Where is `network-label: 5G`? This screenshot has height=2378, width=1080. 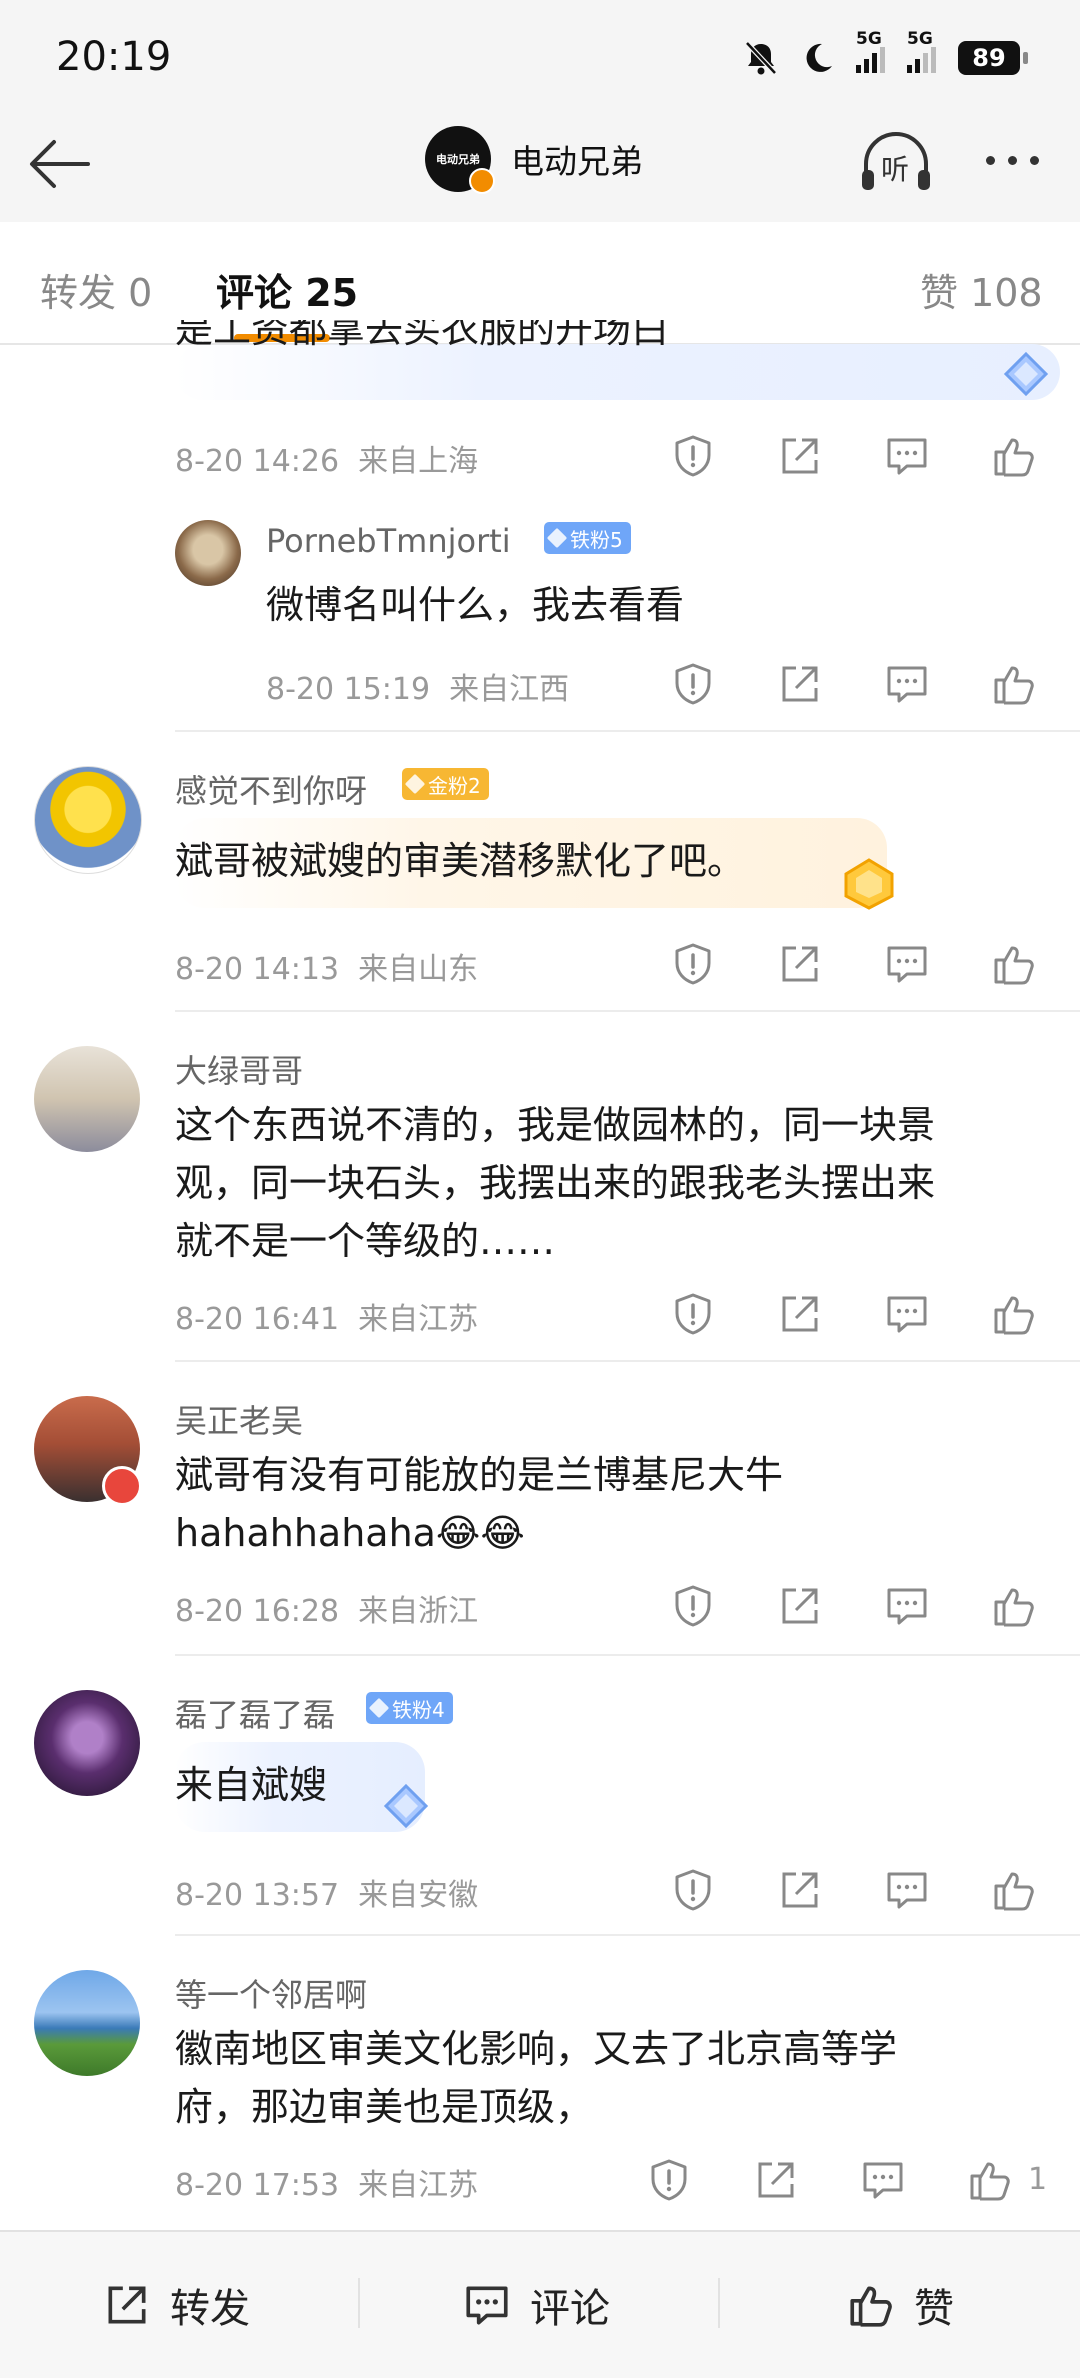 network-label: 5G is located at coordinates (920, 39).